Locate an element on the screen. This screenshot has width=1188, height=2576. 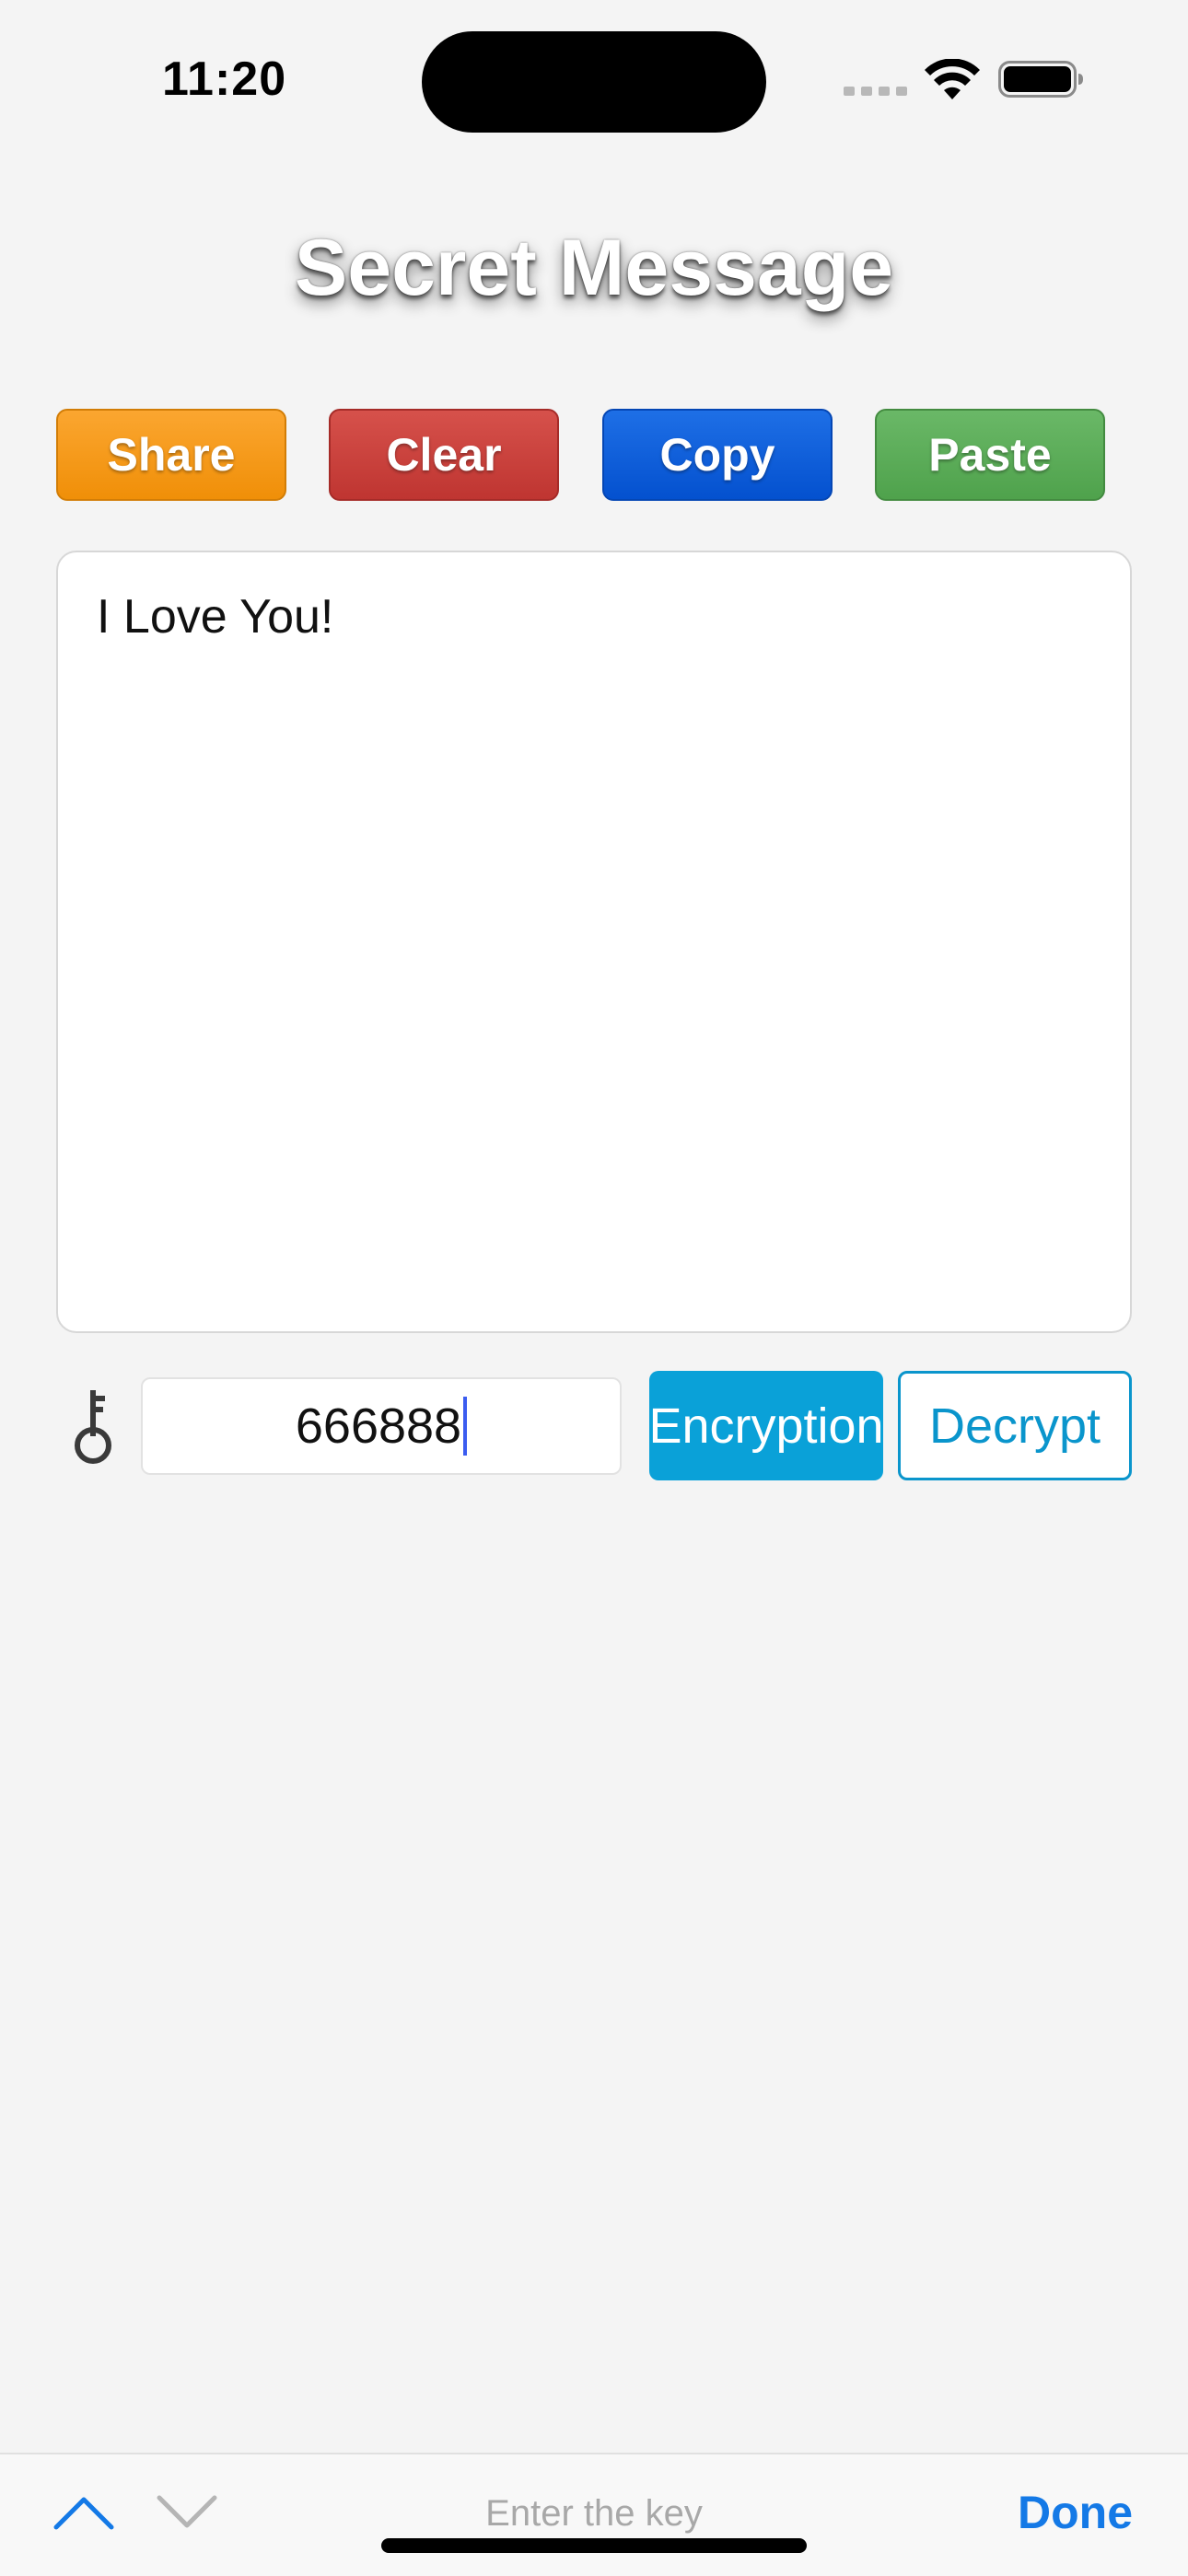
wifi-icon is located at coordinates (952, 79).